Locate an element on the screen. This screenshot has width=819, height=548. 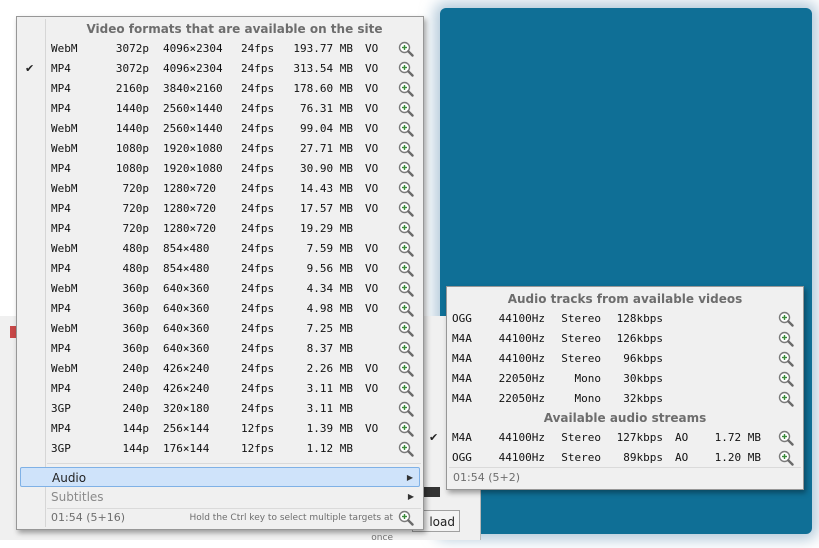
size-cell: 7.25 MB is located at coordinates (329, 328).